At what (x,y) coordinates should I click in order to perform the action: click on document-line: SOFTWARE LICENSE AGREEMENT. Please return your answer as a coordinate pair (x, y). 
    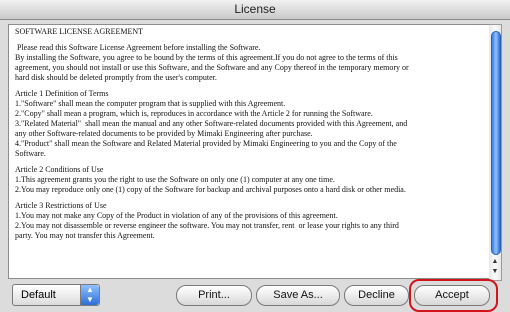
    Looking at the image, I should click on (79, 31).